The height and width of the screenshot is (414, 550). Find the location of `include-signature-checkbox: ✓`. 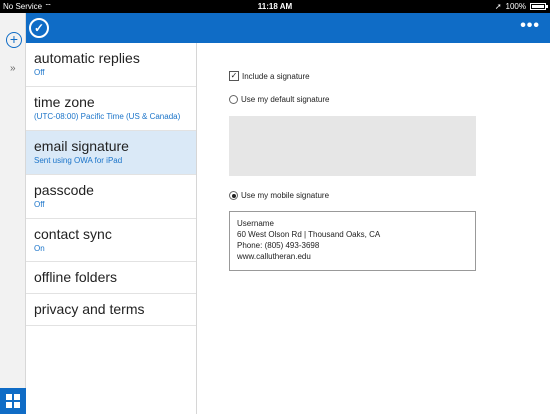

include-signature-checkbox: ✓ is located at coordinates (234, 76).